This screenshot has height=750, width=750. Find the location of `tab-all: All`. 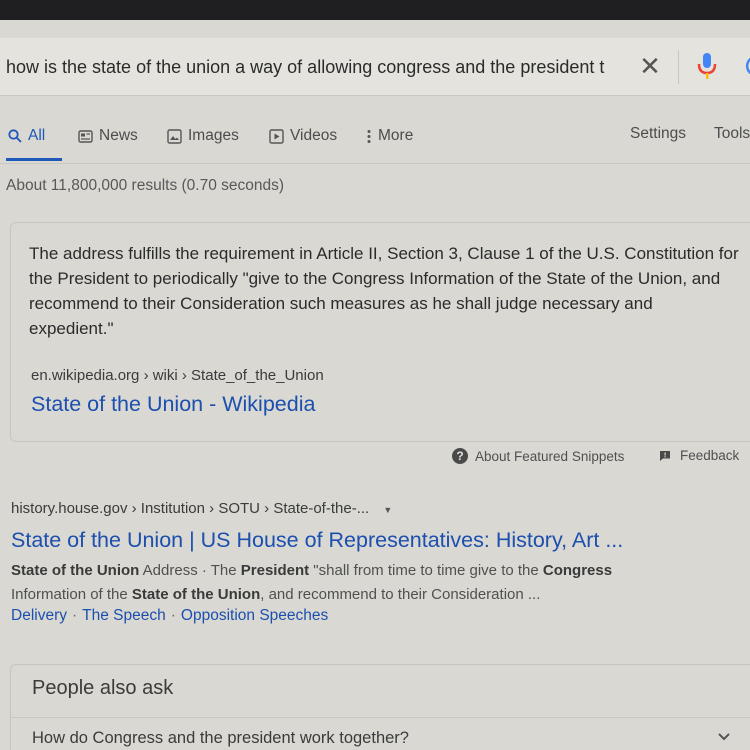

tab-all: All is located at coordinates (26, 136).